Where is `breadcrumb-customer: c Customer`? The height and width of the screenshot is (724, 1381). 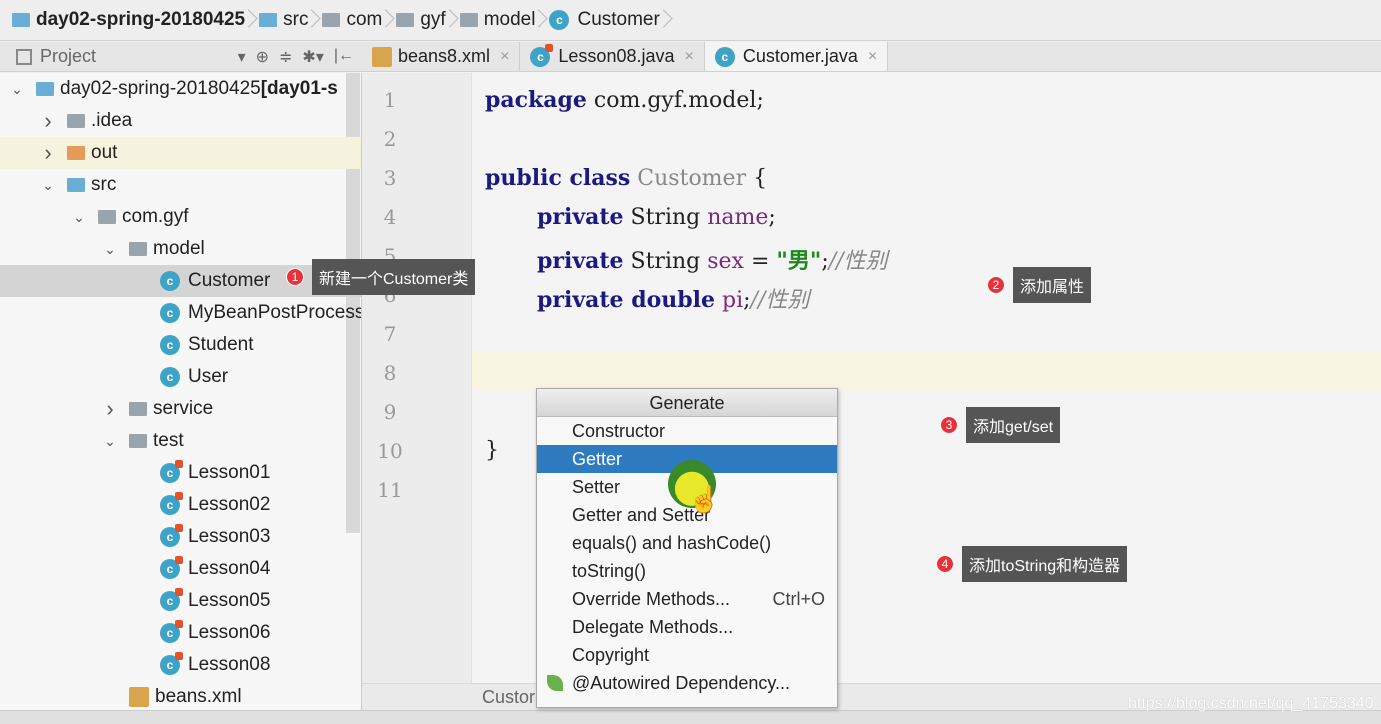
breadcrumb-customer: c Customer is located at coordinates (605, 20).